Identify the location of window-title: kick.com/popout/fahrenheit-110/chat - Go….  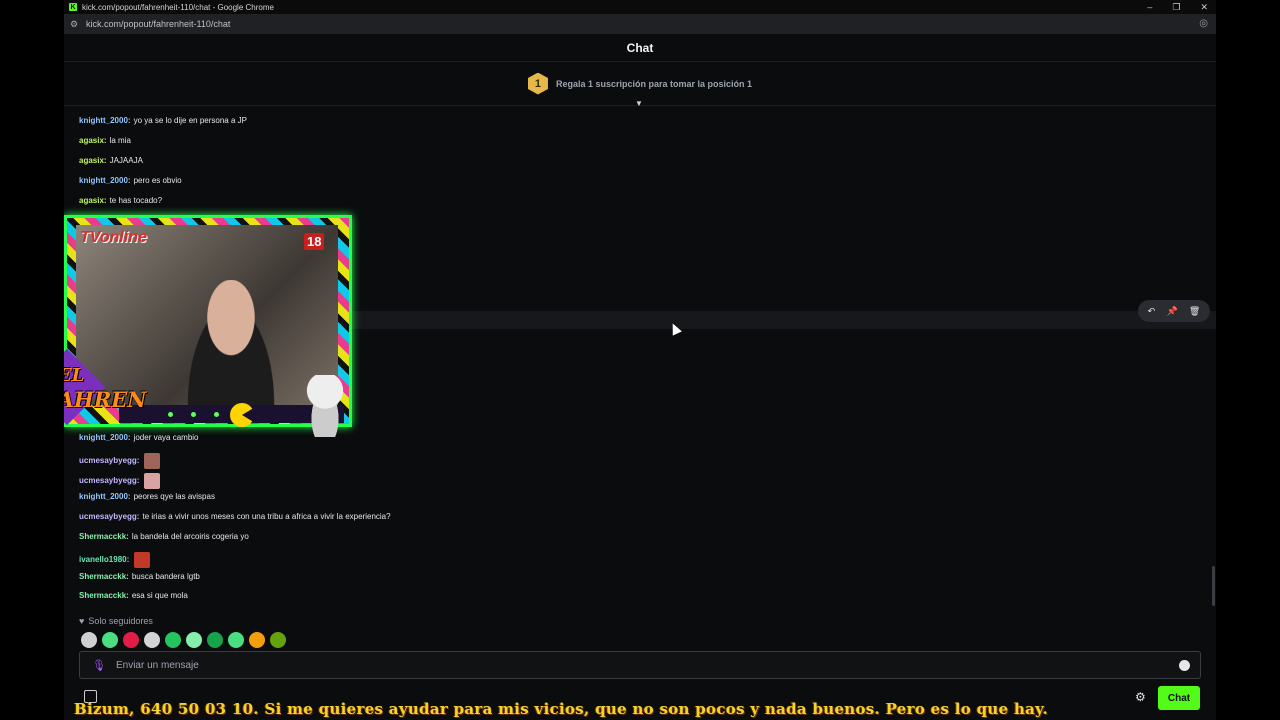
(178, 7).